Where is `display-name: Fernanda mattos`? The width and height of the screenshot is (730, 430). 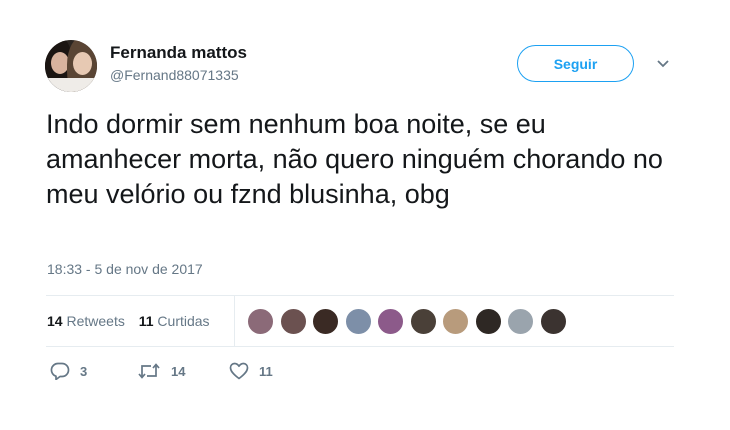
display-name: Fernanda mattos is located at coordinates (178, 53).